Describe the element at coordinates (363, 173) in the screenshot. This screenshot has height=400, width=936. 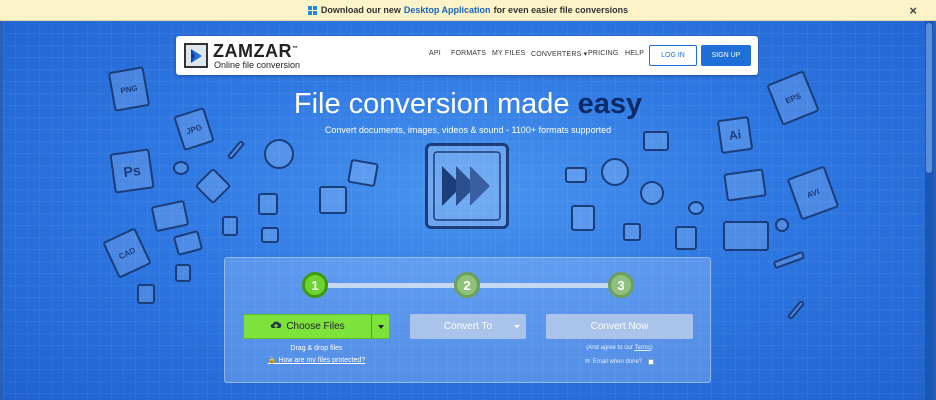
I see `video-play-icon` at that location.